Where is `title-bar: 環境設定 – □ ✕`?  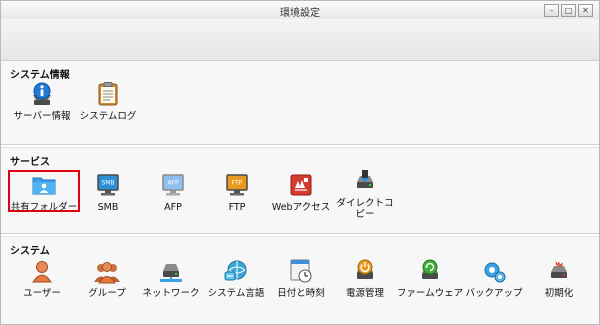
title-bar: 環境設定 – □ ✕ is located at coordinates (300, 10).